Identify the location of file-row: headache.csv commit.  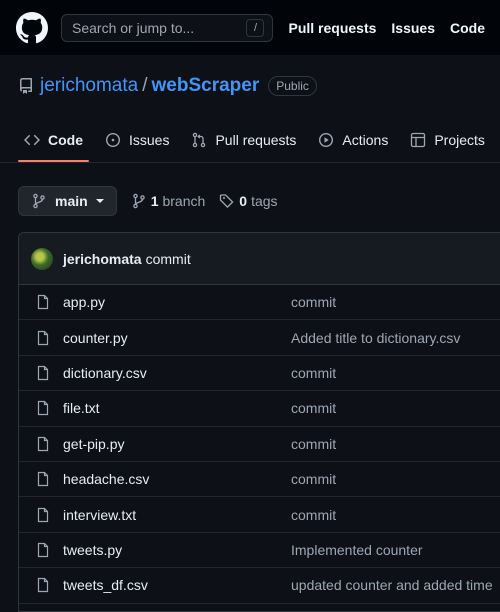
(259, 480).